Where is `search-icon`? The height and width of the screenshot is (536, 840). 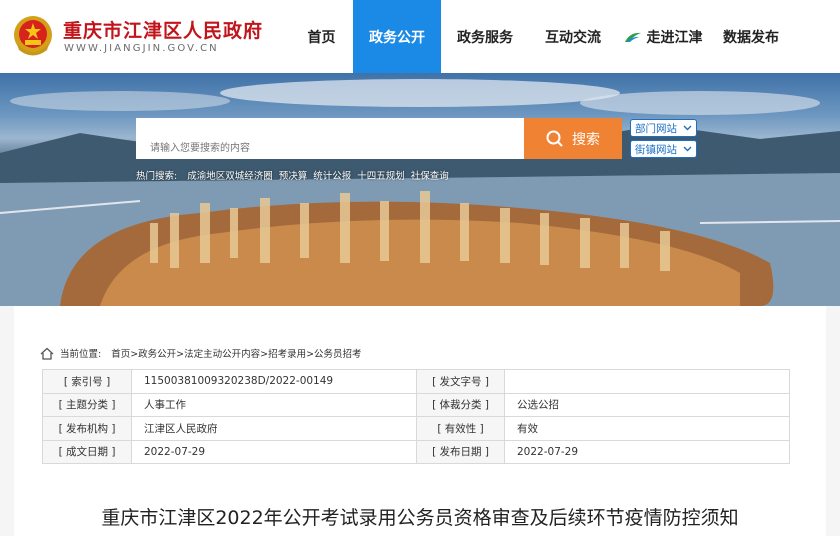
search-icon is located at coordinates (554, 138).